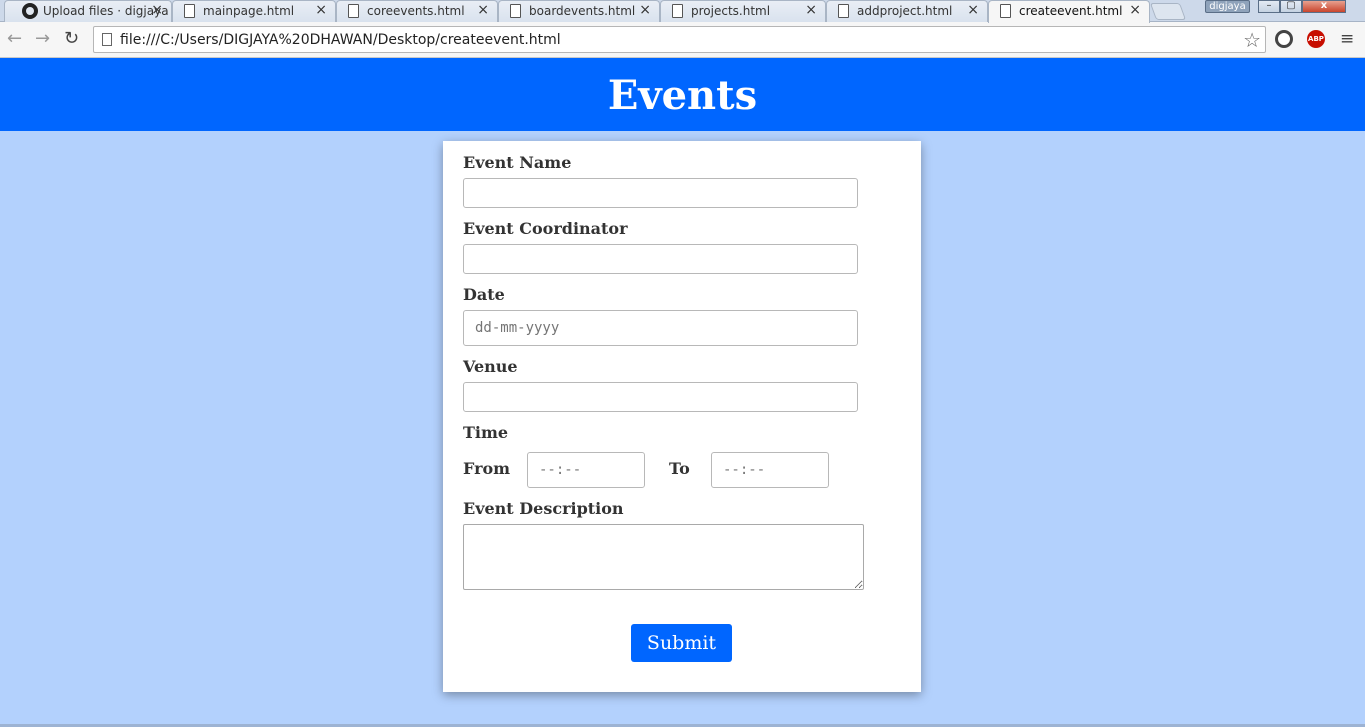  Describe the element at coordinates (106, 11) in the screenshot. I see `tab-label: Upload files · digjaya` at that location.